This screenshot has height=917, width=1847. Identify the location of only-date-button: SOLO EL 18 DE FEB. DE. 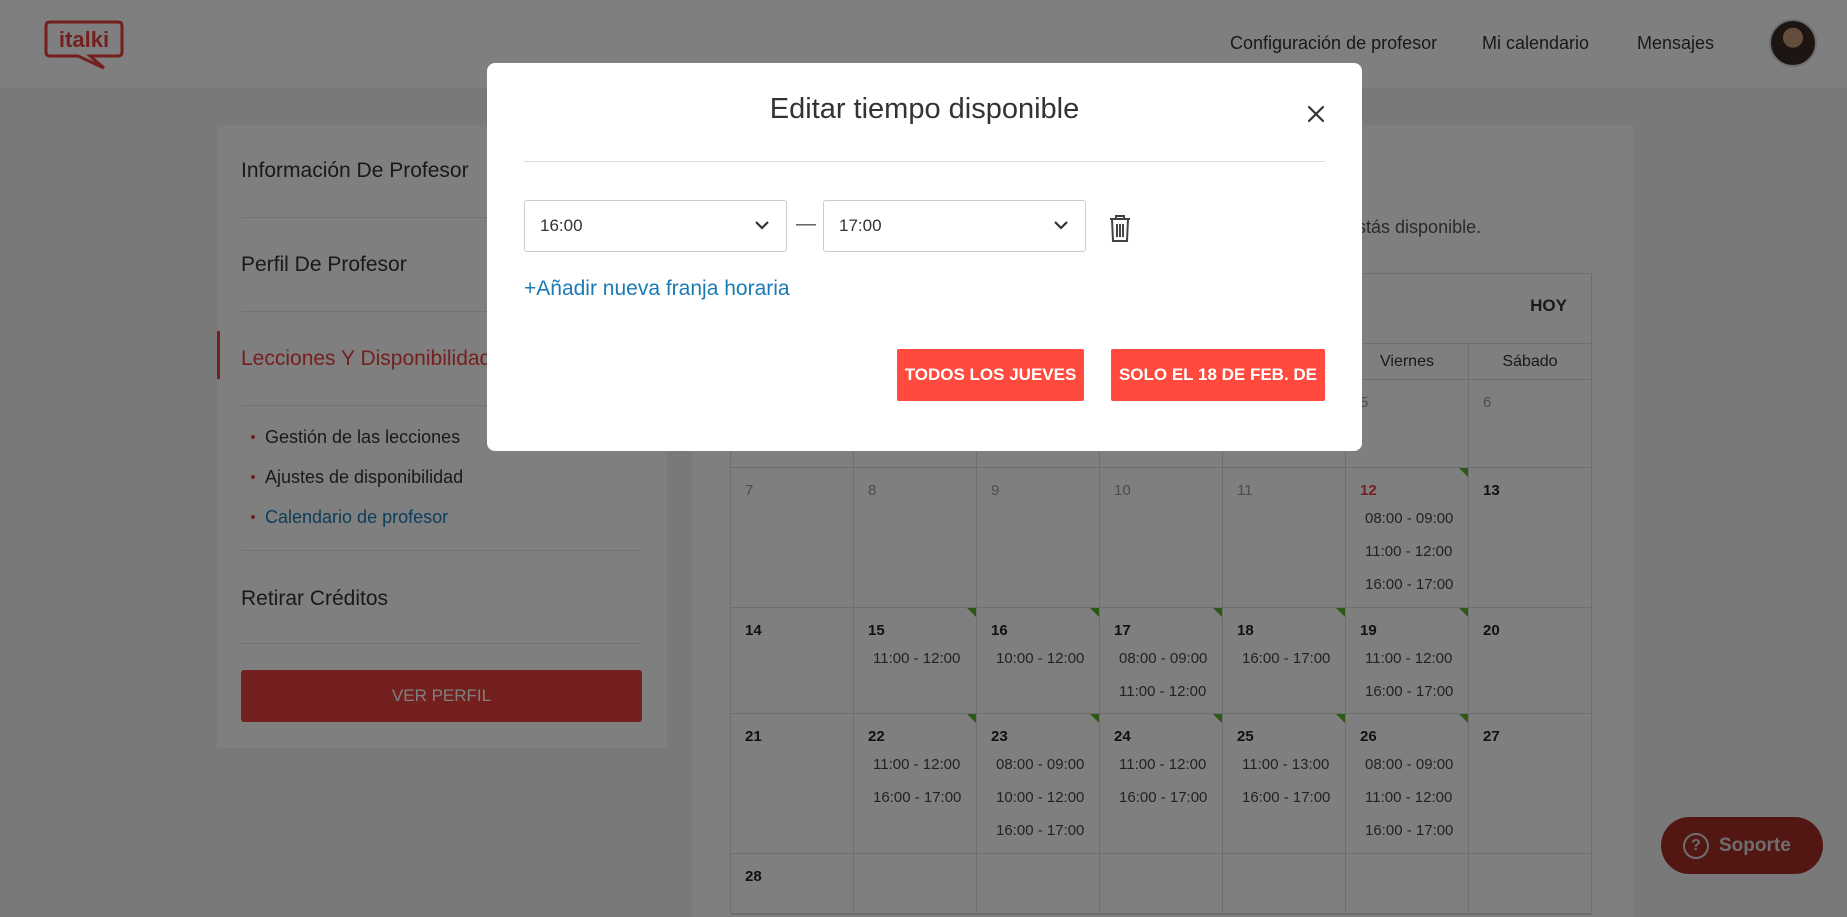
(1218, 375).